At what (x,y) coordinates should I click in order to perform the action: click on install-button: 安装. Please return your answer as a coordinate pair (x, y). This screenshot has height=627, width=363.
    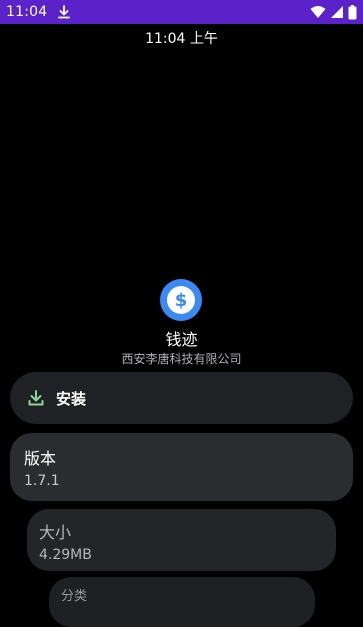
    Looking at the image, I should click on (181, 398).